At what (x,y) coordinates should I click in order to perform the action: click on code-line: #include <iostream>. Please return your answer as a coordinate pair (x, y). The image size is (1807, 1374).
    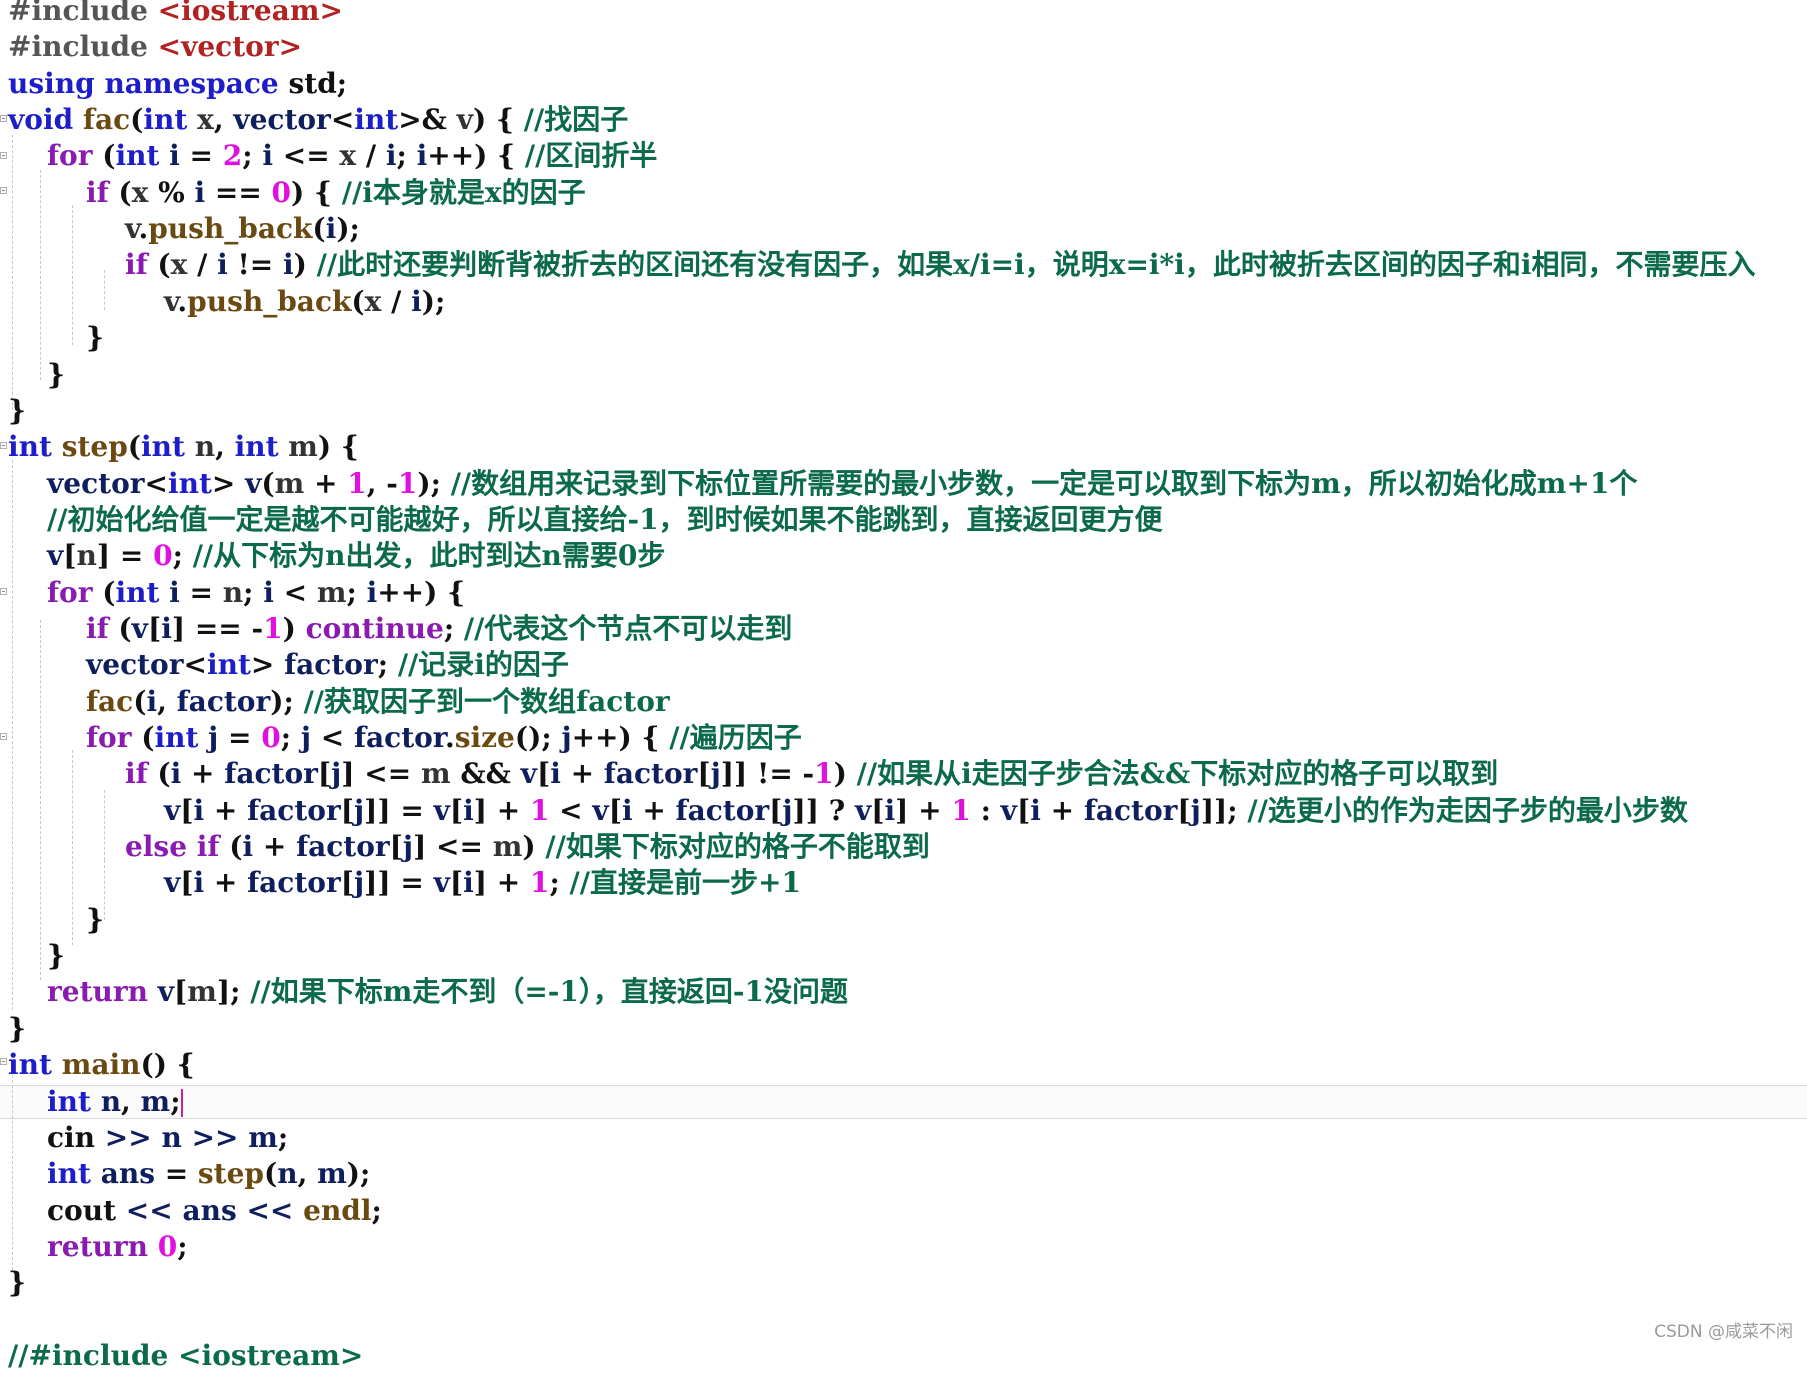
    Looking at the image, I should click on (175, 14).